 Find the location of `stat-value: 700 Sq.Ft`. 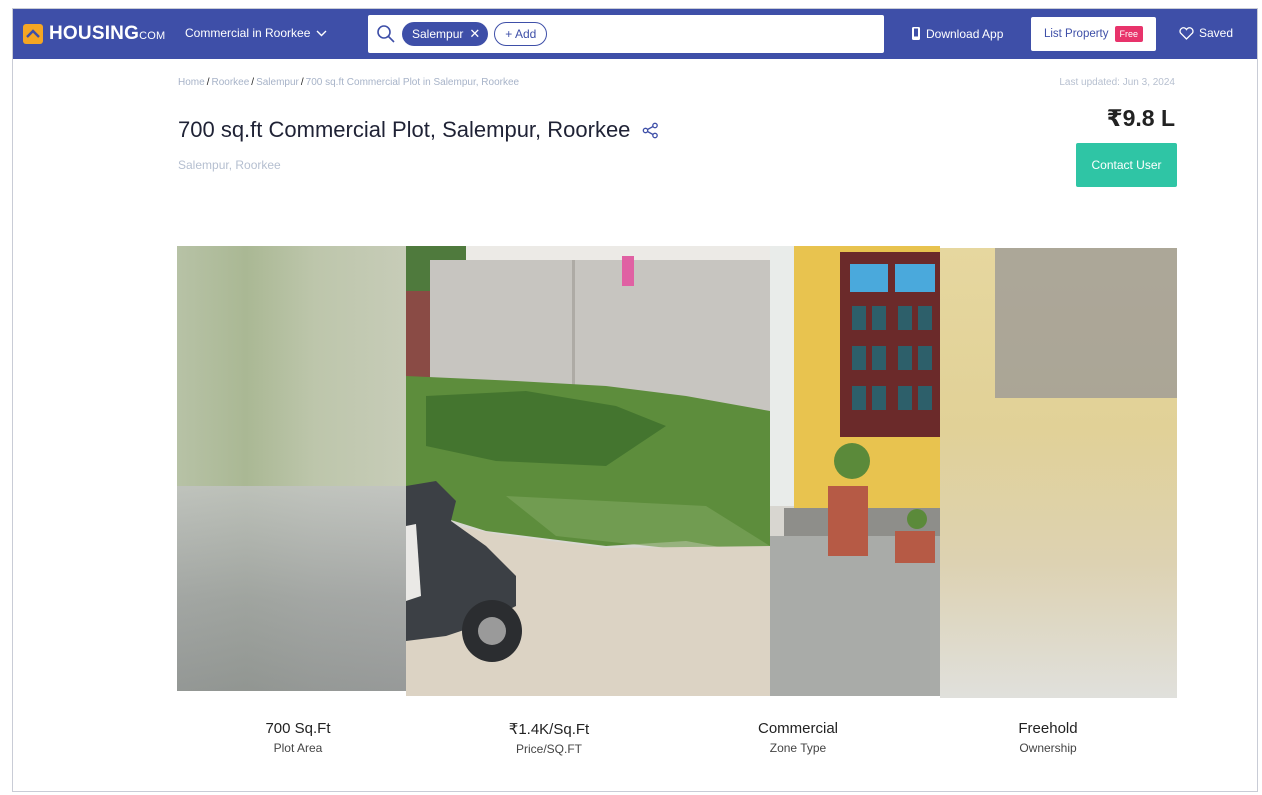

stat-value: 700 Sq.Ft is located at coordinates (298, 728).